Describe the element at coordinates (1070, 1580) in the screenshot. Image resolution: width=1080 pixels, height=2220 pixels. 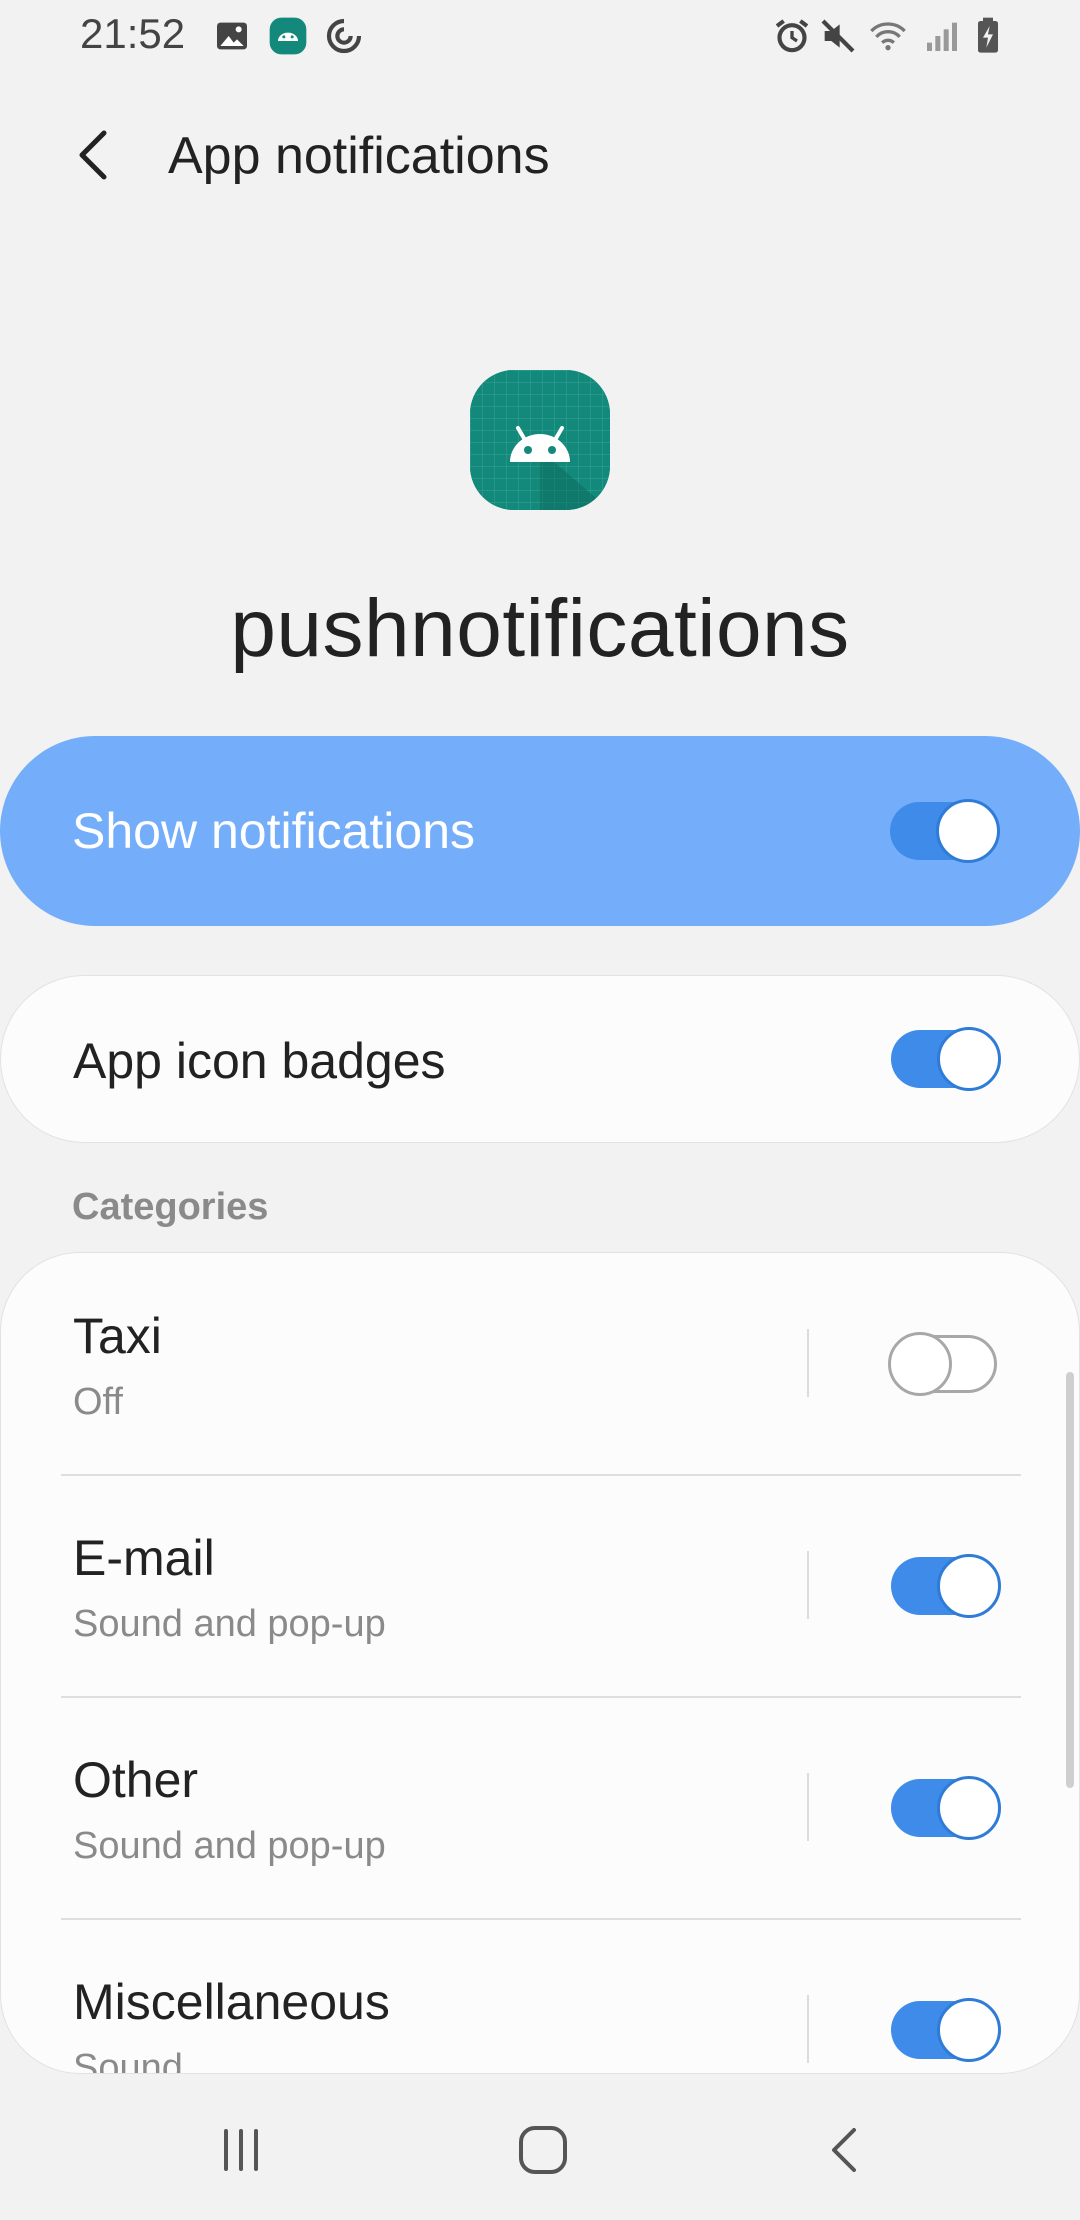
I see `scrollbar` at that location.